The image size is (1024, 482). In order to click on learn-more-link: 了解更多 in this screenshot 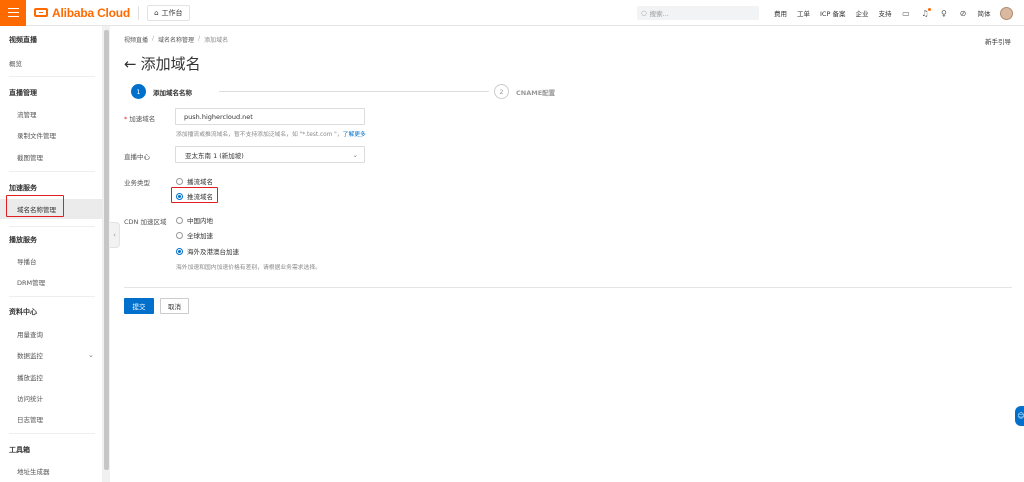, I will do `click(354, 135)`.